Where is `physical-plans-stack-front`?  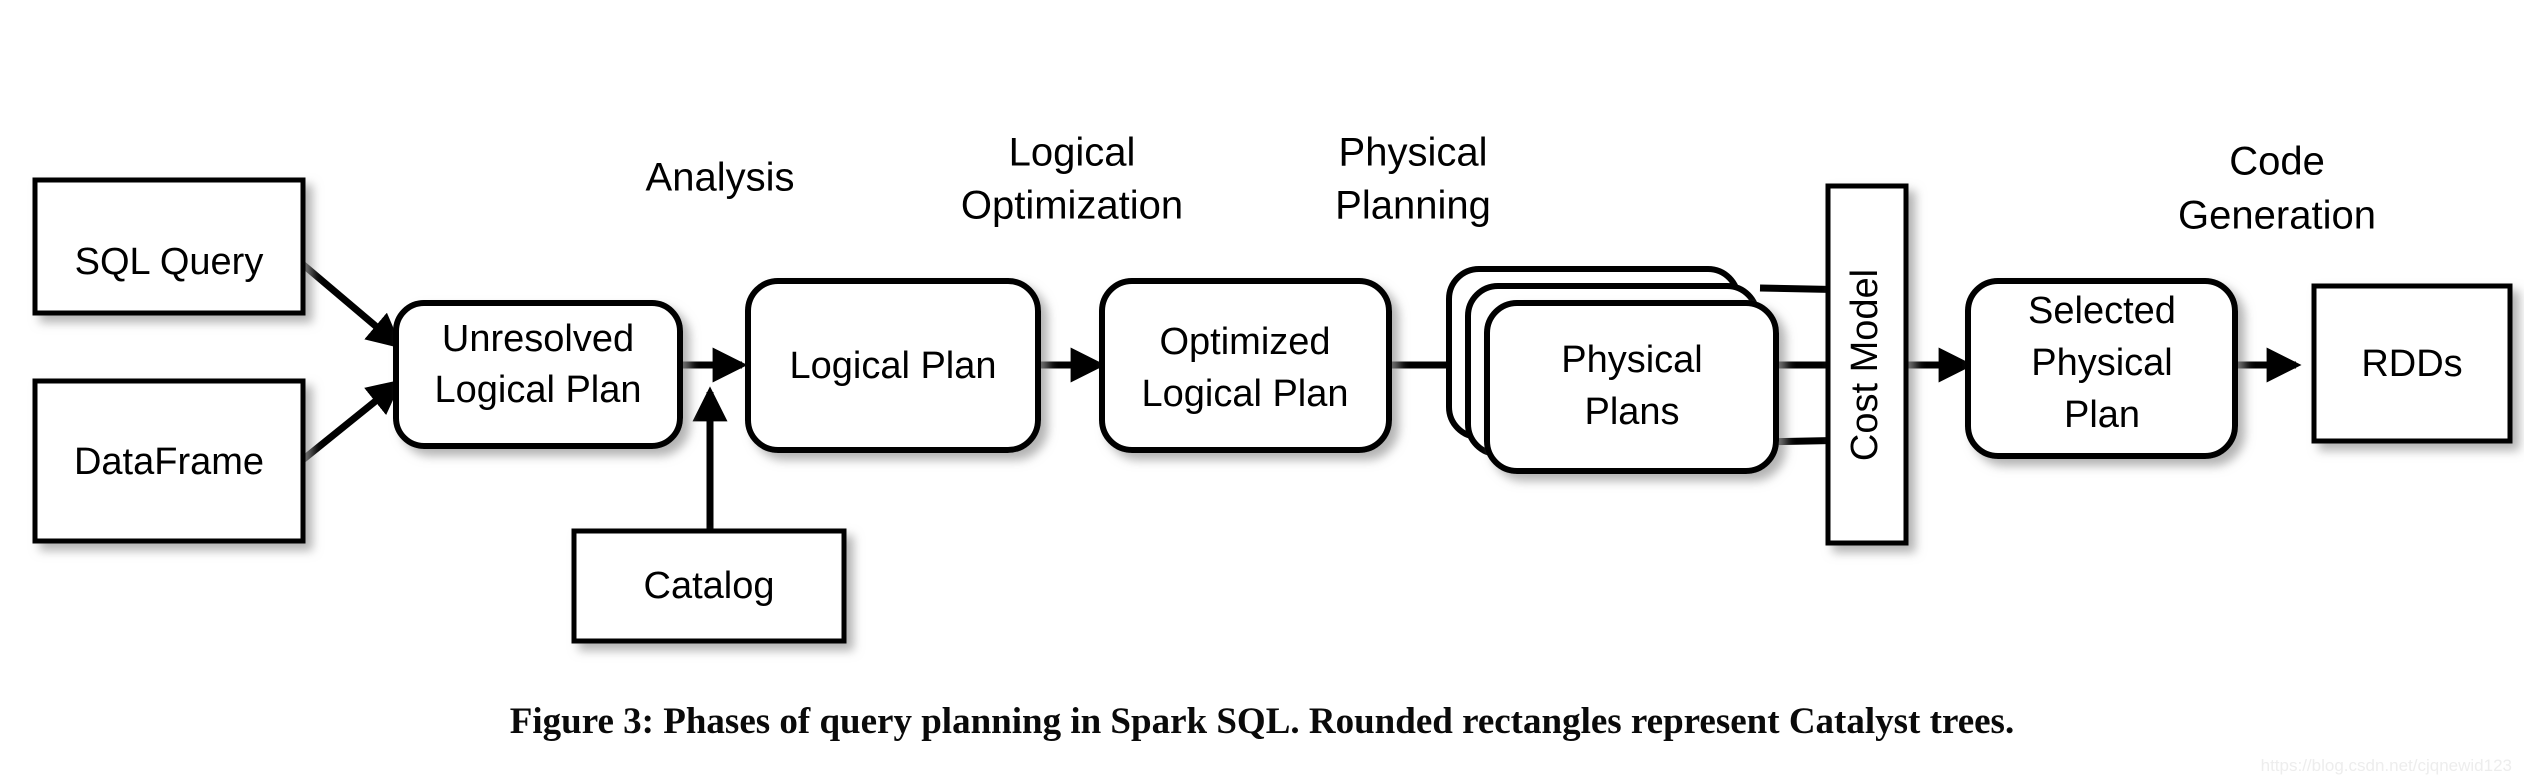
physical-plans-stack-front is located at coordinates (1631, 387).